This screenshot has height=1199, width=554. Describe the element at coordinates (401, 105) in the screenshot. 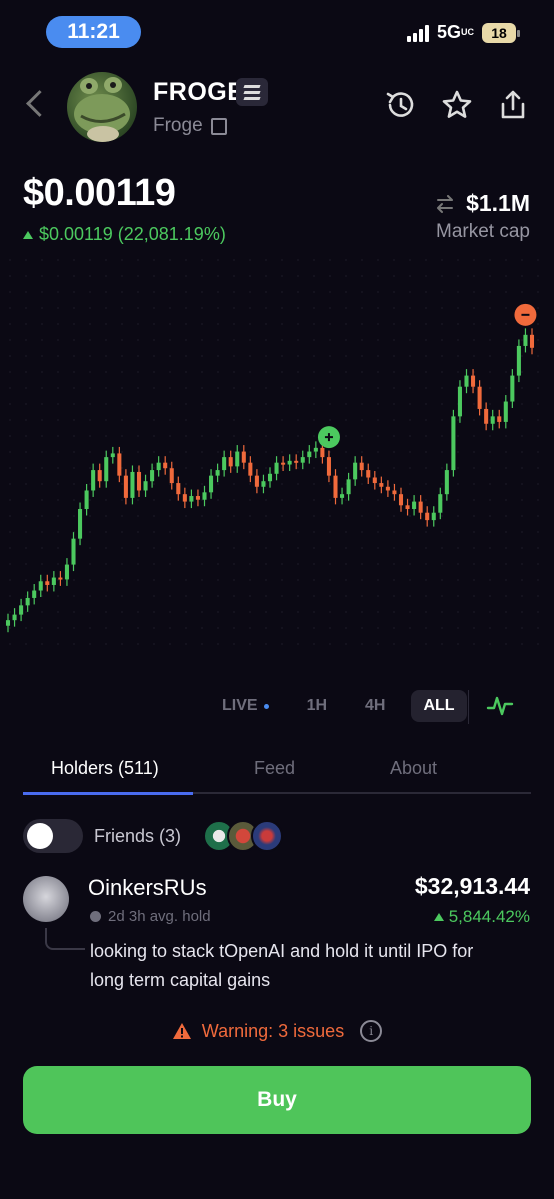

I see `history-icon` at that location.